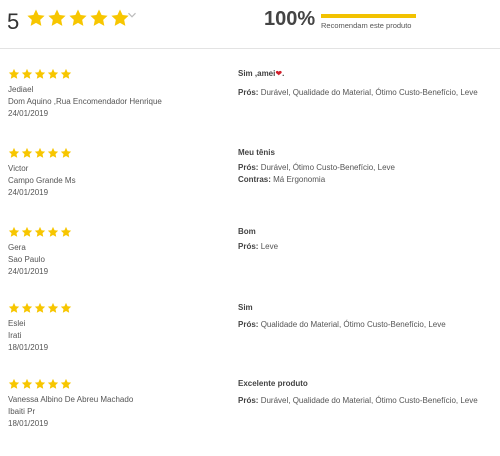  Describe the element at coordinates (269, 246) in the screenshot. I see `pros-text: Leve` at that location.